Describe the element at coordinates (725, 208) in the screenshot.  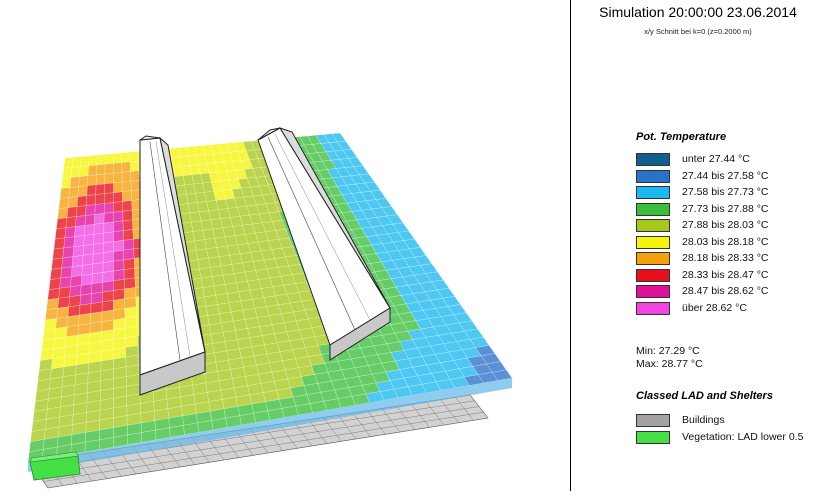
I see `temperature-legend-label: 27.73 bis 27.88 °C` at that location.